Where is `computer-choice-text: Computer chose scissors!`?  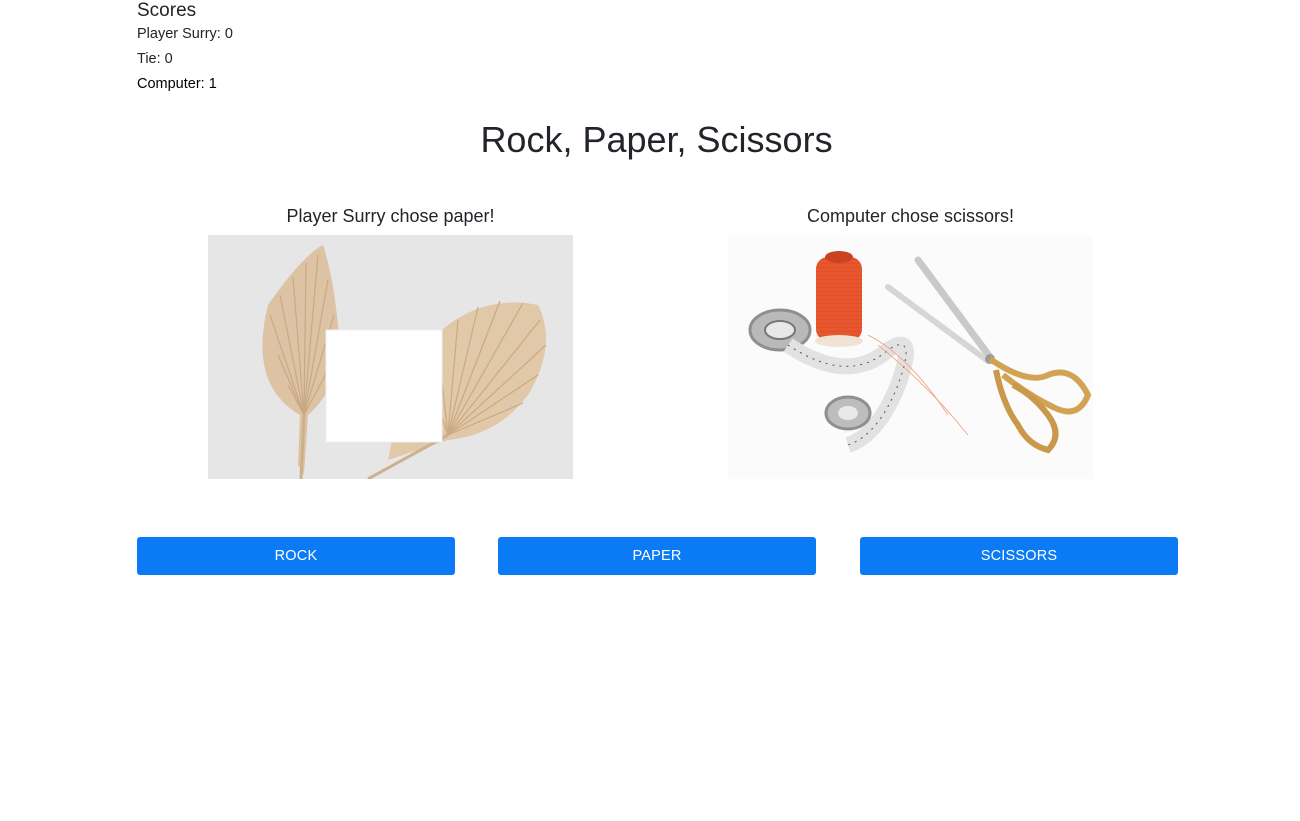
computer-choice-text: Computer chose scissors! is located at coordinates (910, 216).